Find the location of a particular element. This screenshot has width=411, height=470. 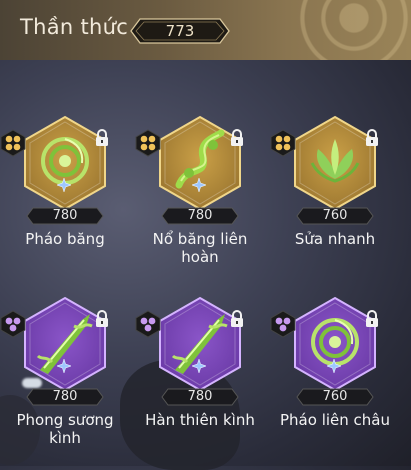

skill-label: Pháo băng is located at coordinates (65, 239).